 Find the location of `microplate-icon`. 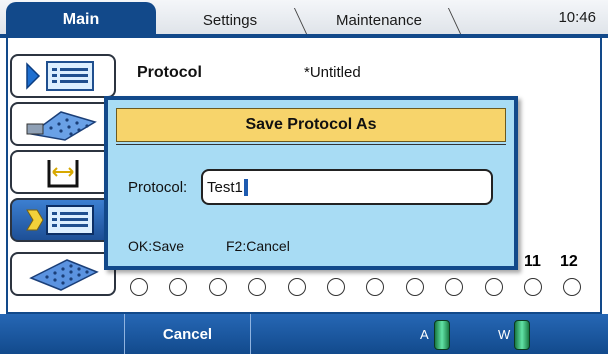

microplate-icon is located at coordinates (64, 275).